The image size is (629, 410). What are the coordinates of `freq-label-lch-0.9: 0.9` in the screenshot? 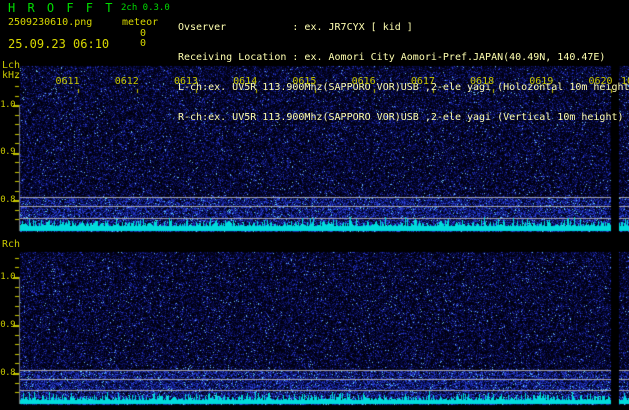 It's located at (7, 152).